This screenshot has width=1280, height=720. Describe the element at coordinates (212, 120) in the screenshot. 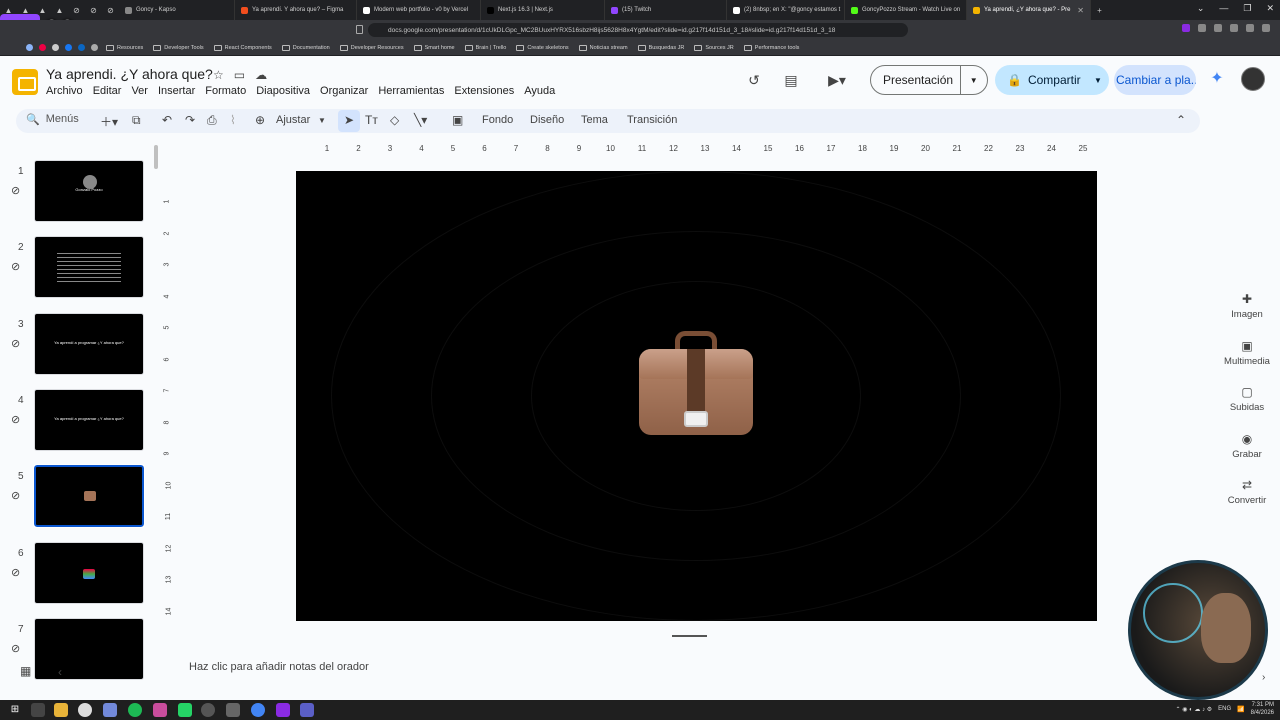

I see `print-icon: ⎙` at that location.